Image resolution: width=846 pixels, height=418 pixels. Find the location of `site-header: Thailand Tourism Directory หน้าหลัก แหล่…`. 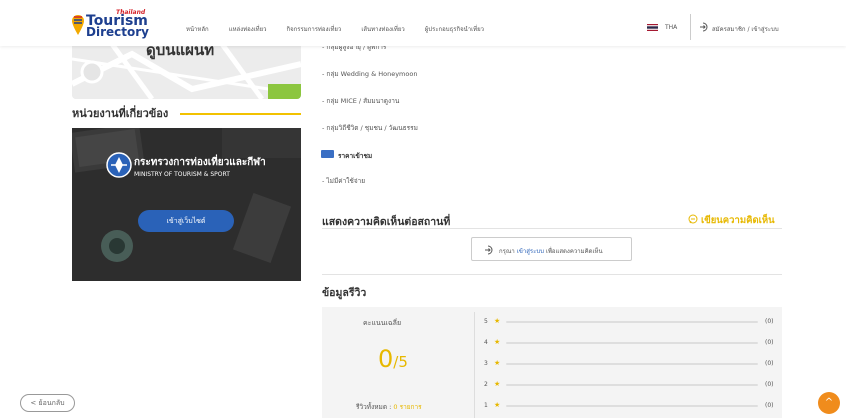

site-header: Thailand Tourism Directory หน้าหลัก แหล่… is located at coordinates (423, 23).